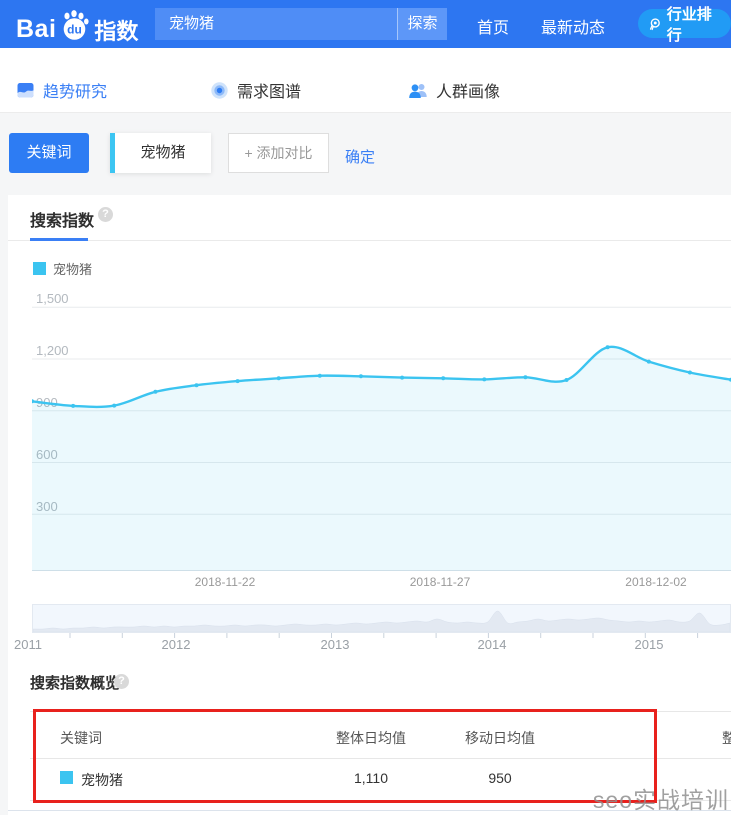  I want to click on section-title-overview: 搜索指数概览, so click(75, 683).